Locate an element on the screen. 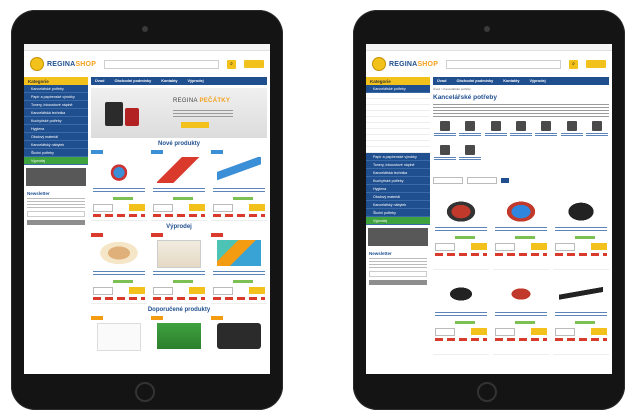  sort-select is located at coordinates (448, 180).